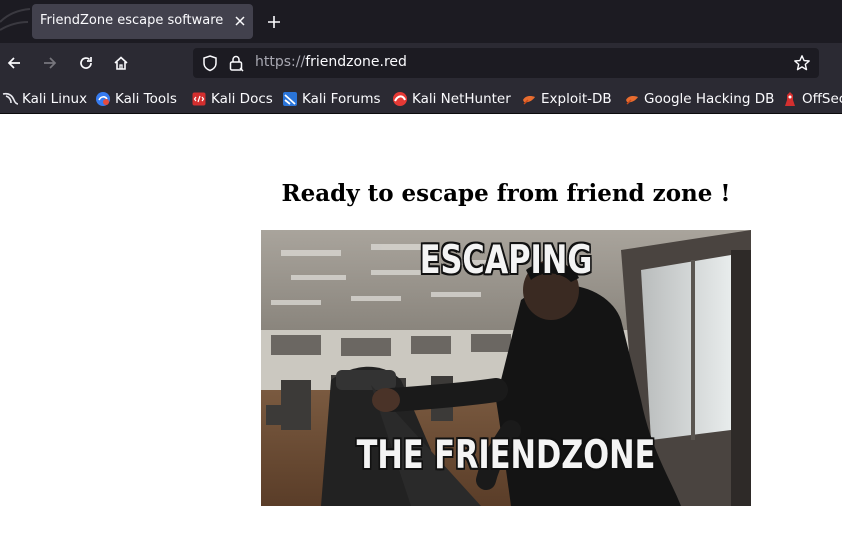 This screenshot has width=842, height=548. What do you see at coordinates (274, 22) in the screenshot?
I see `plus-icon` at bounding box center [274, 22].